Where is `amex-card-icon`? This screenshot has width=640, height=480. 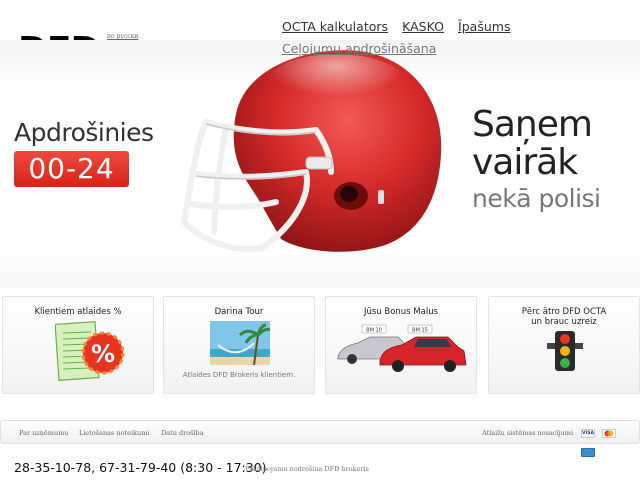 amex-card-icon is located at coordinates (588, 452).